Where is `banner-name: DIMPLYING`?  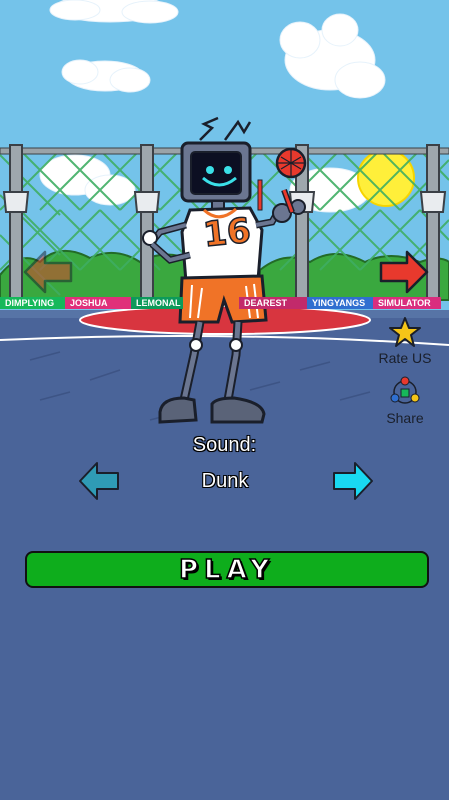 banner-name: DIMPLYING is located at coordinates (32, 303).